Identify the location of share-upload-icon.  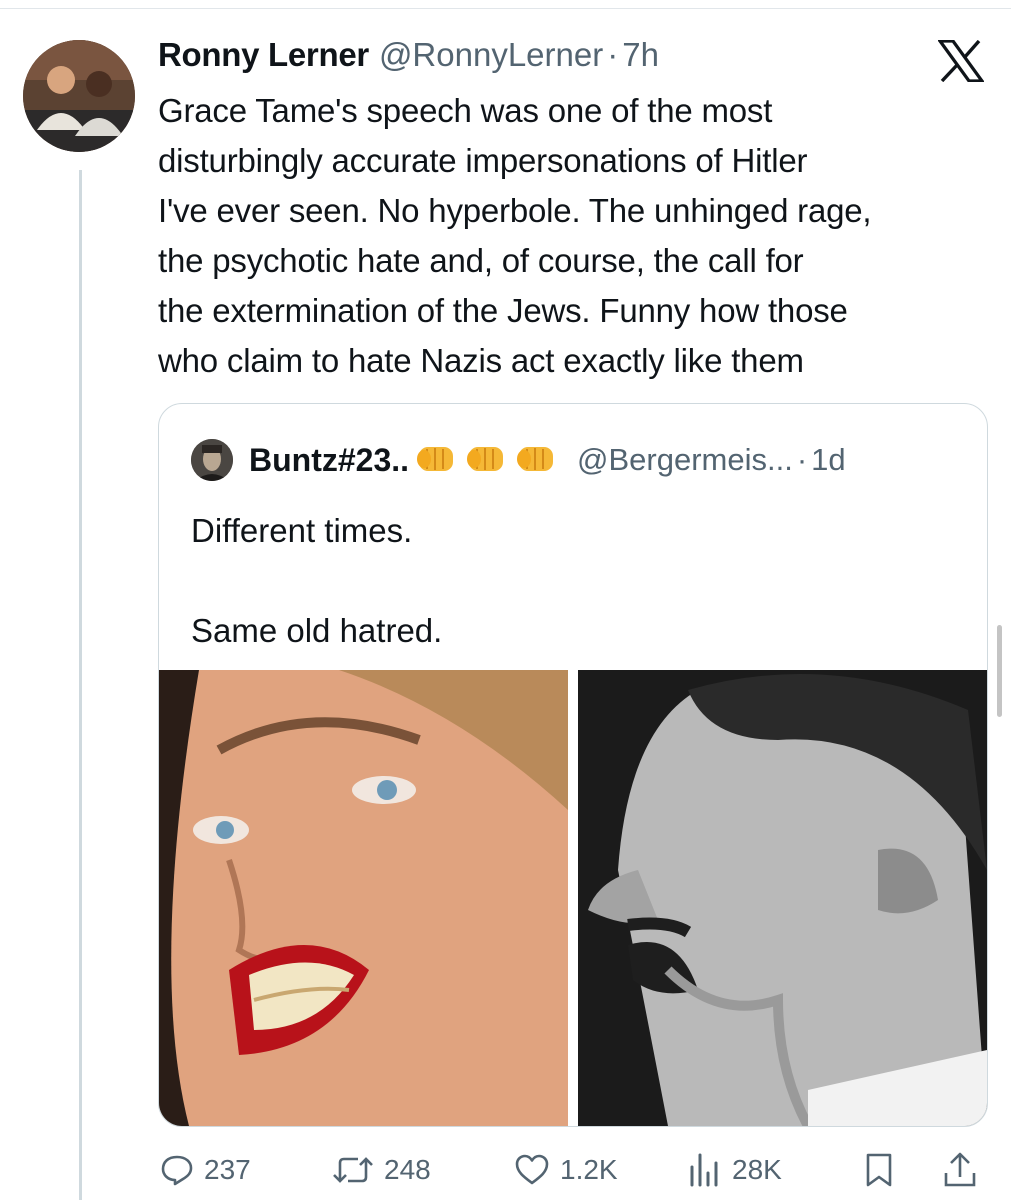
(960, 1170).